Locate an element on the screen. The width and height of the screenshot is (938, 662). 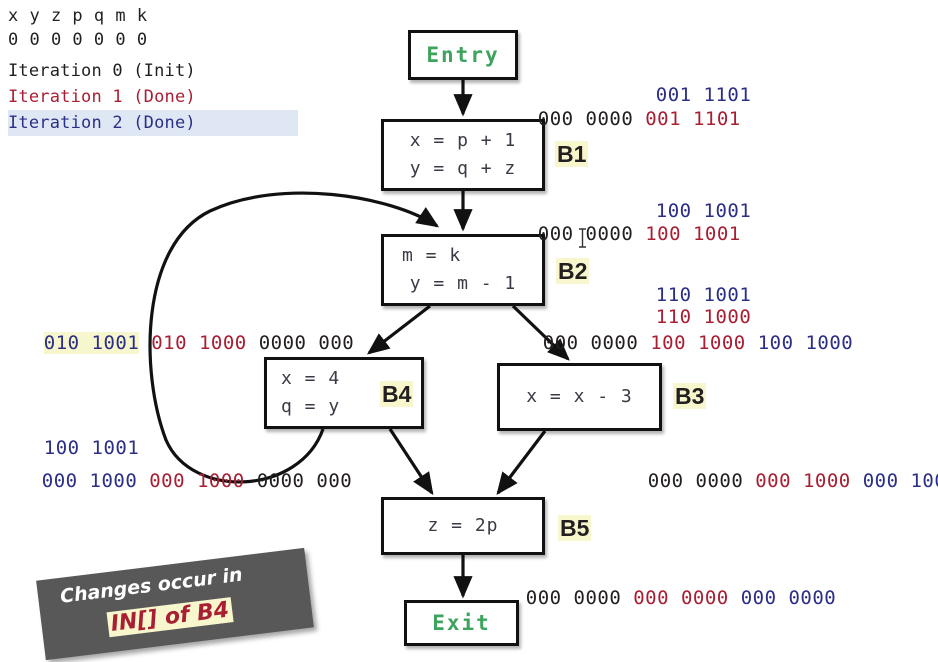
dataflow-b1-out-row: 000 0000 100 1001 is located at coordinates (615, 234).